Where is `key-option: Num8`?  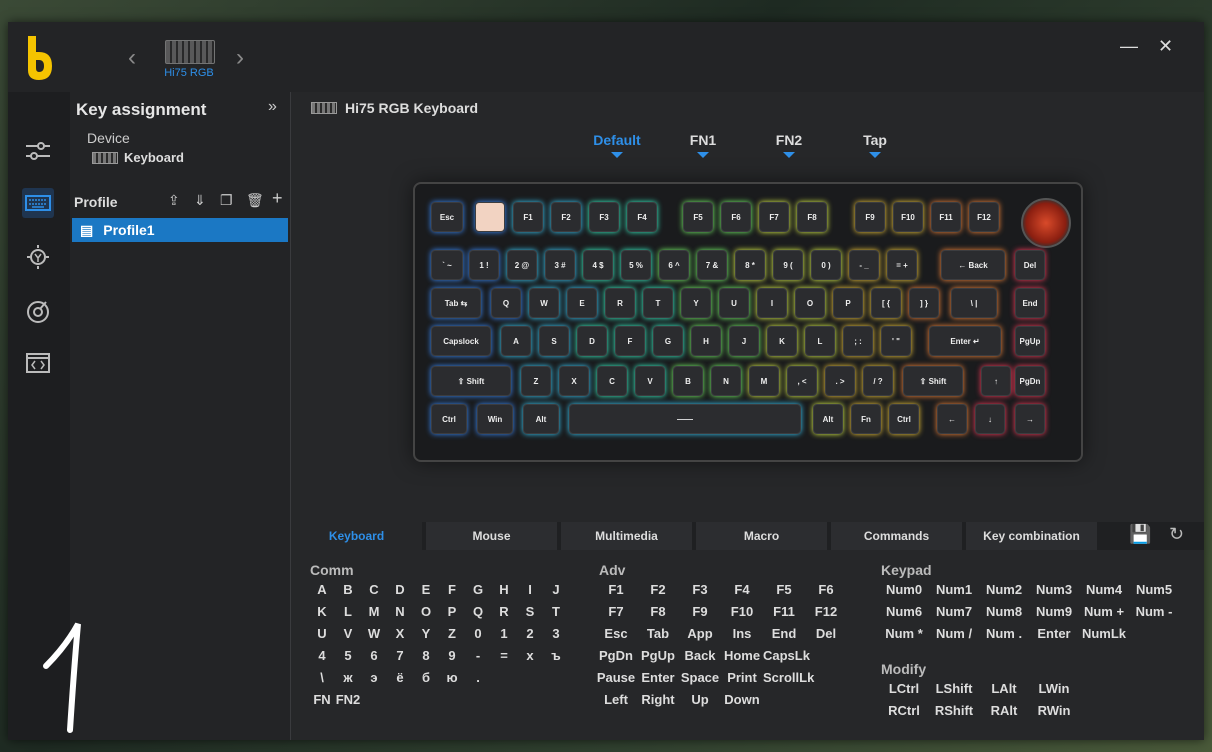
key-option: Num8 is located at coordinates (1004, 615).